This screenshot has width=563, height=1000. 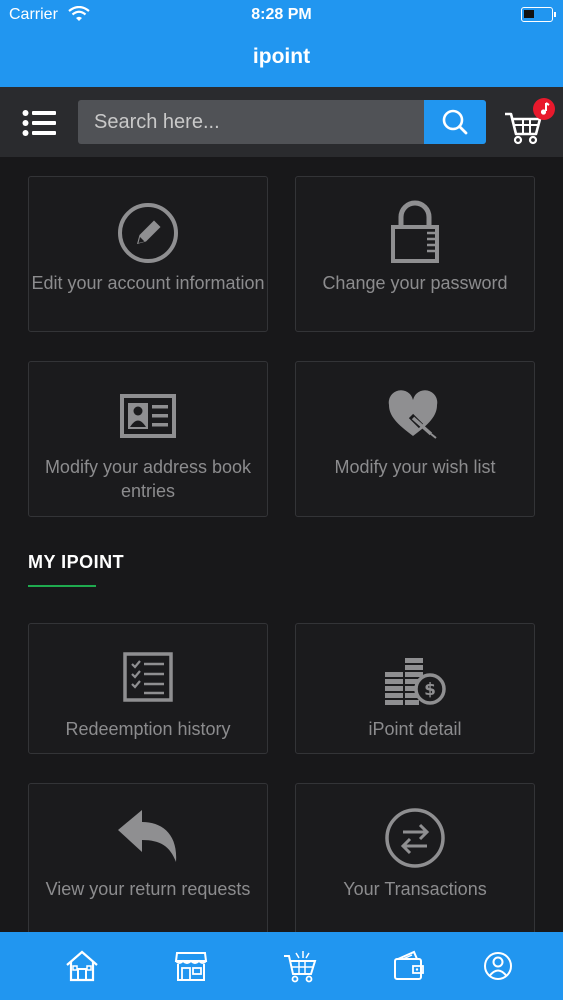 I want to click on tile-ipoint-detail: $ iPoint detail, so click(x=415, y=688).